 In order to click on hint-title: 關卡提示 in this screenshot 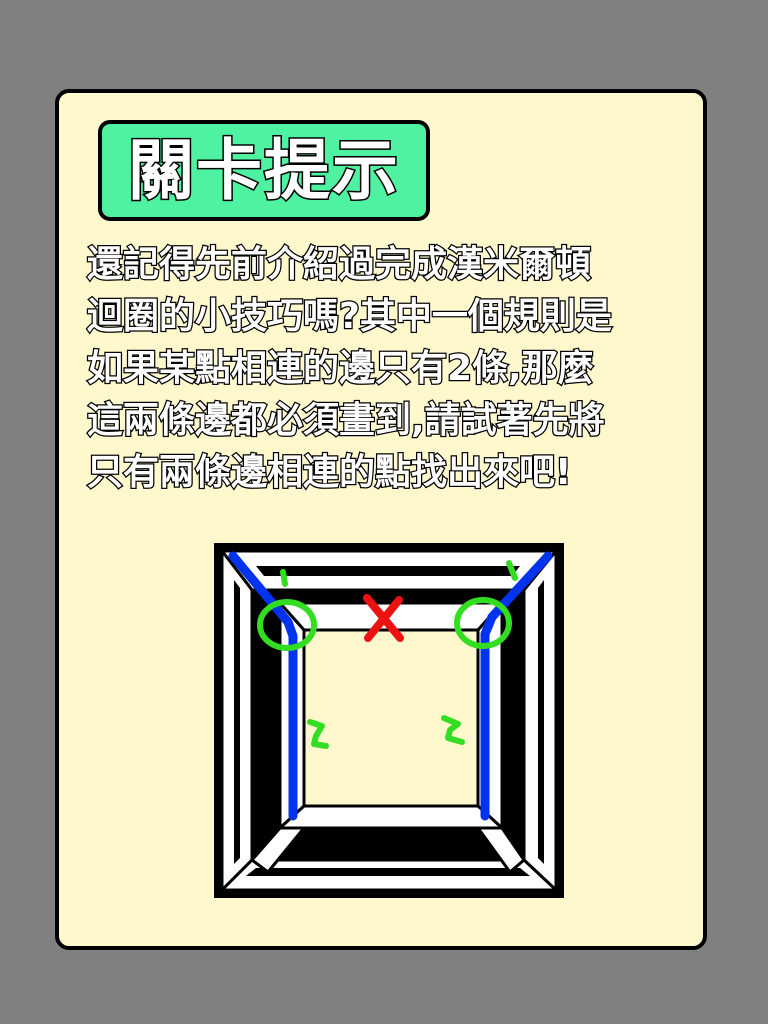, I will do `click(263, 170)`.